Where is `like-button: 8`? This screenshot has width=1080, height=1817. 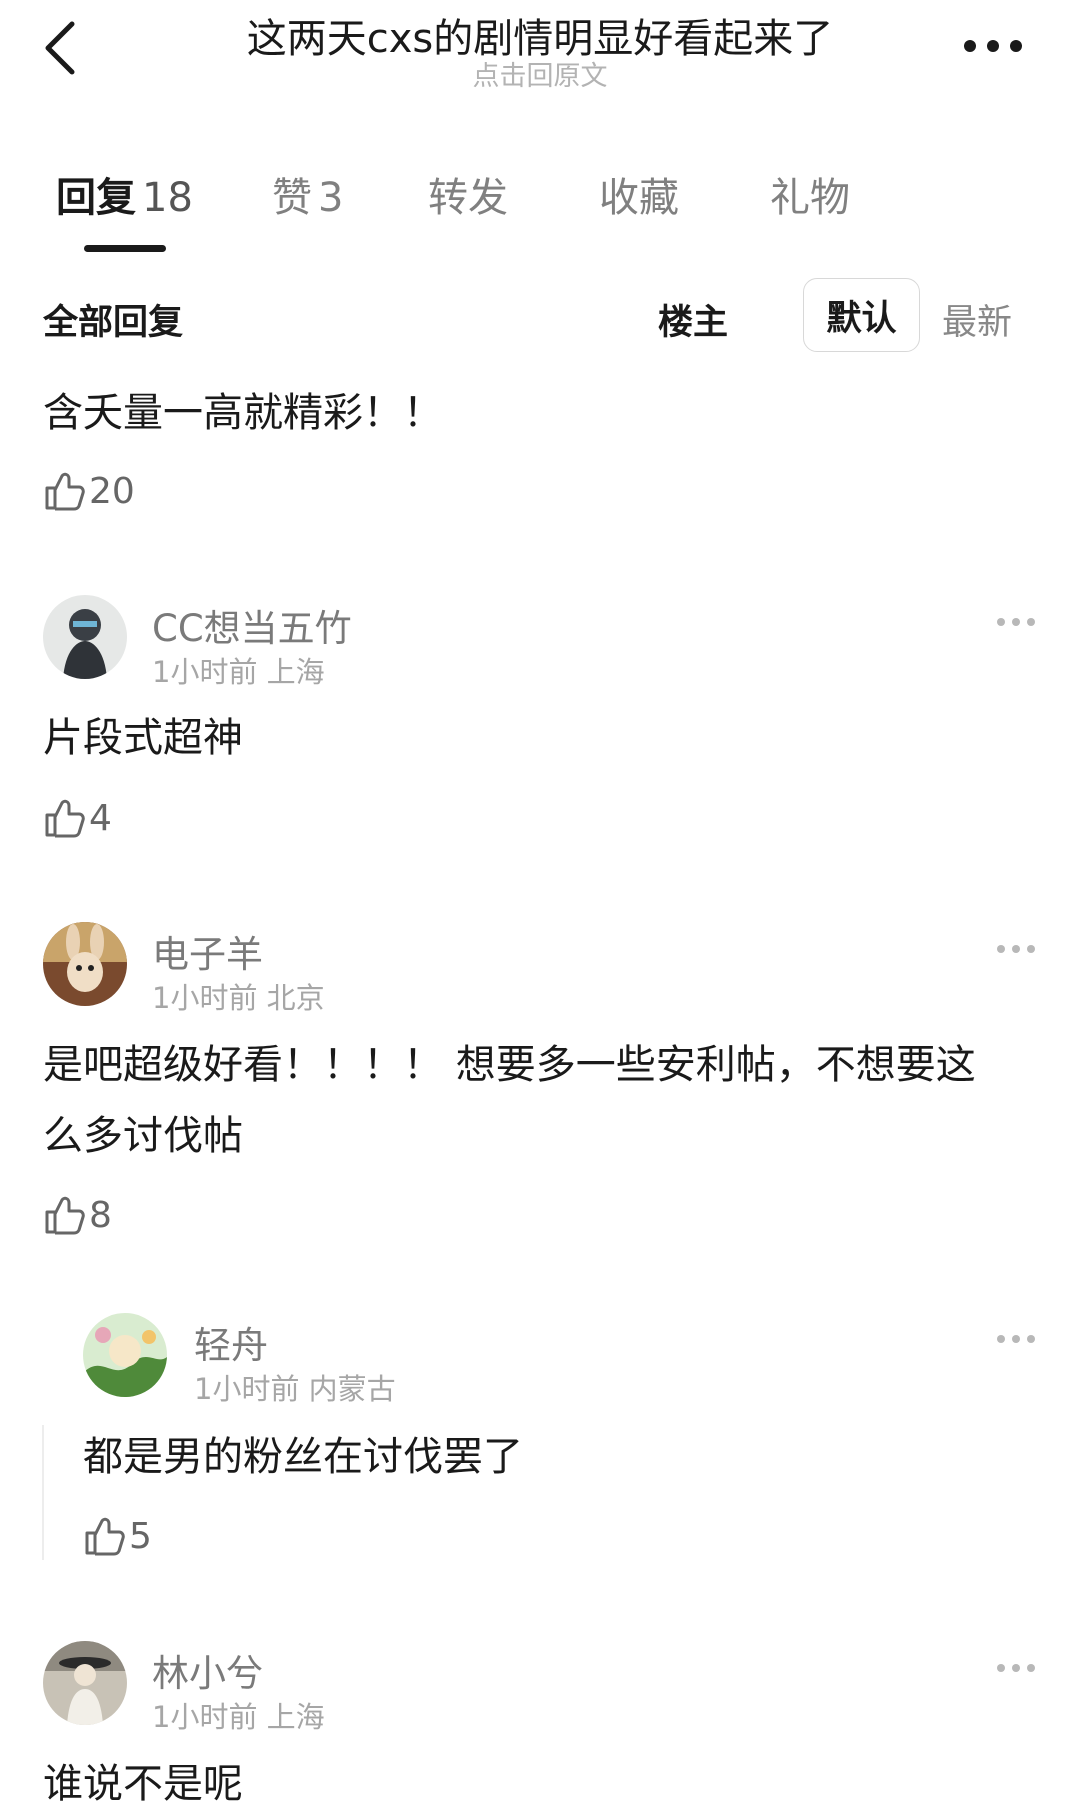 like-button: 8 is located at coordinates (77, 1215).